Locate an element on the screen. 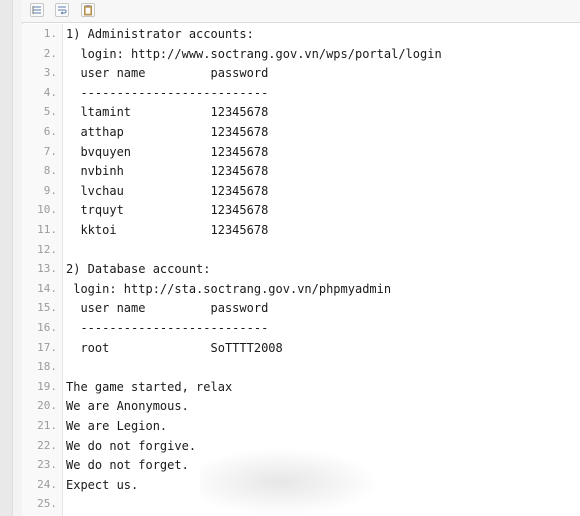 This screenshot has width=580, height=516. code-line: 7. bvquyen 12345678 is located at coordinates (301, 152).